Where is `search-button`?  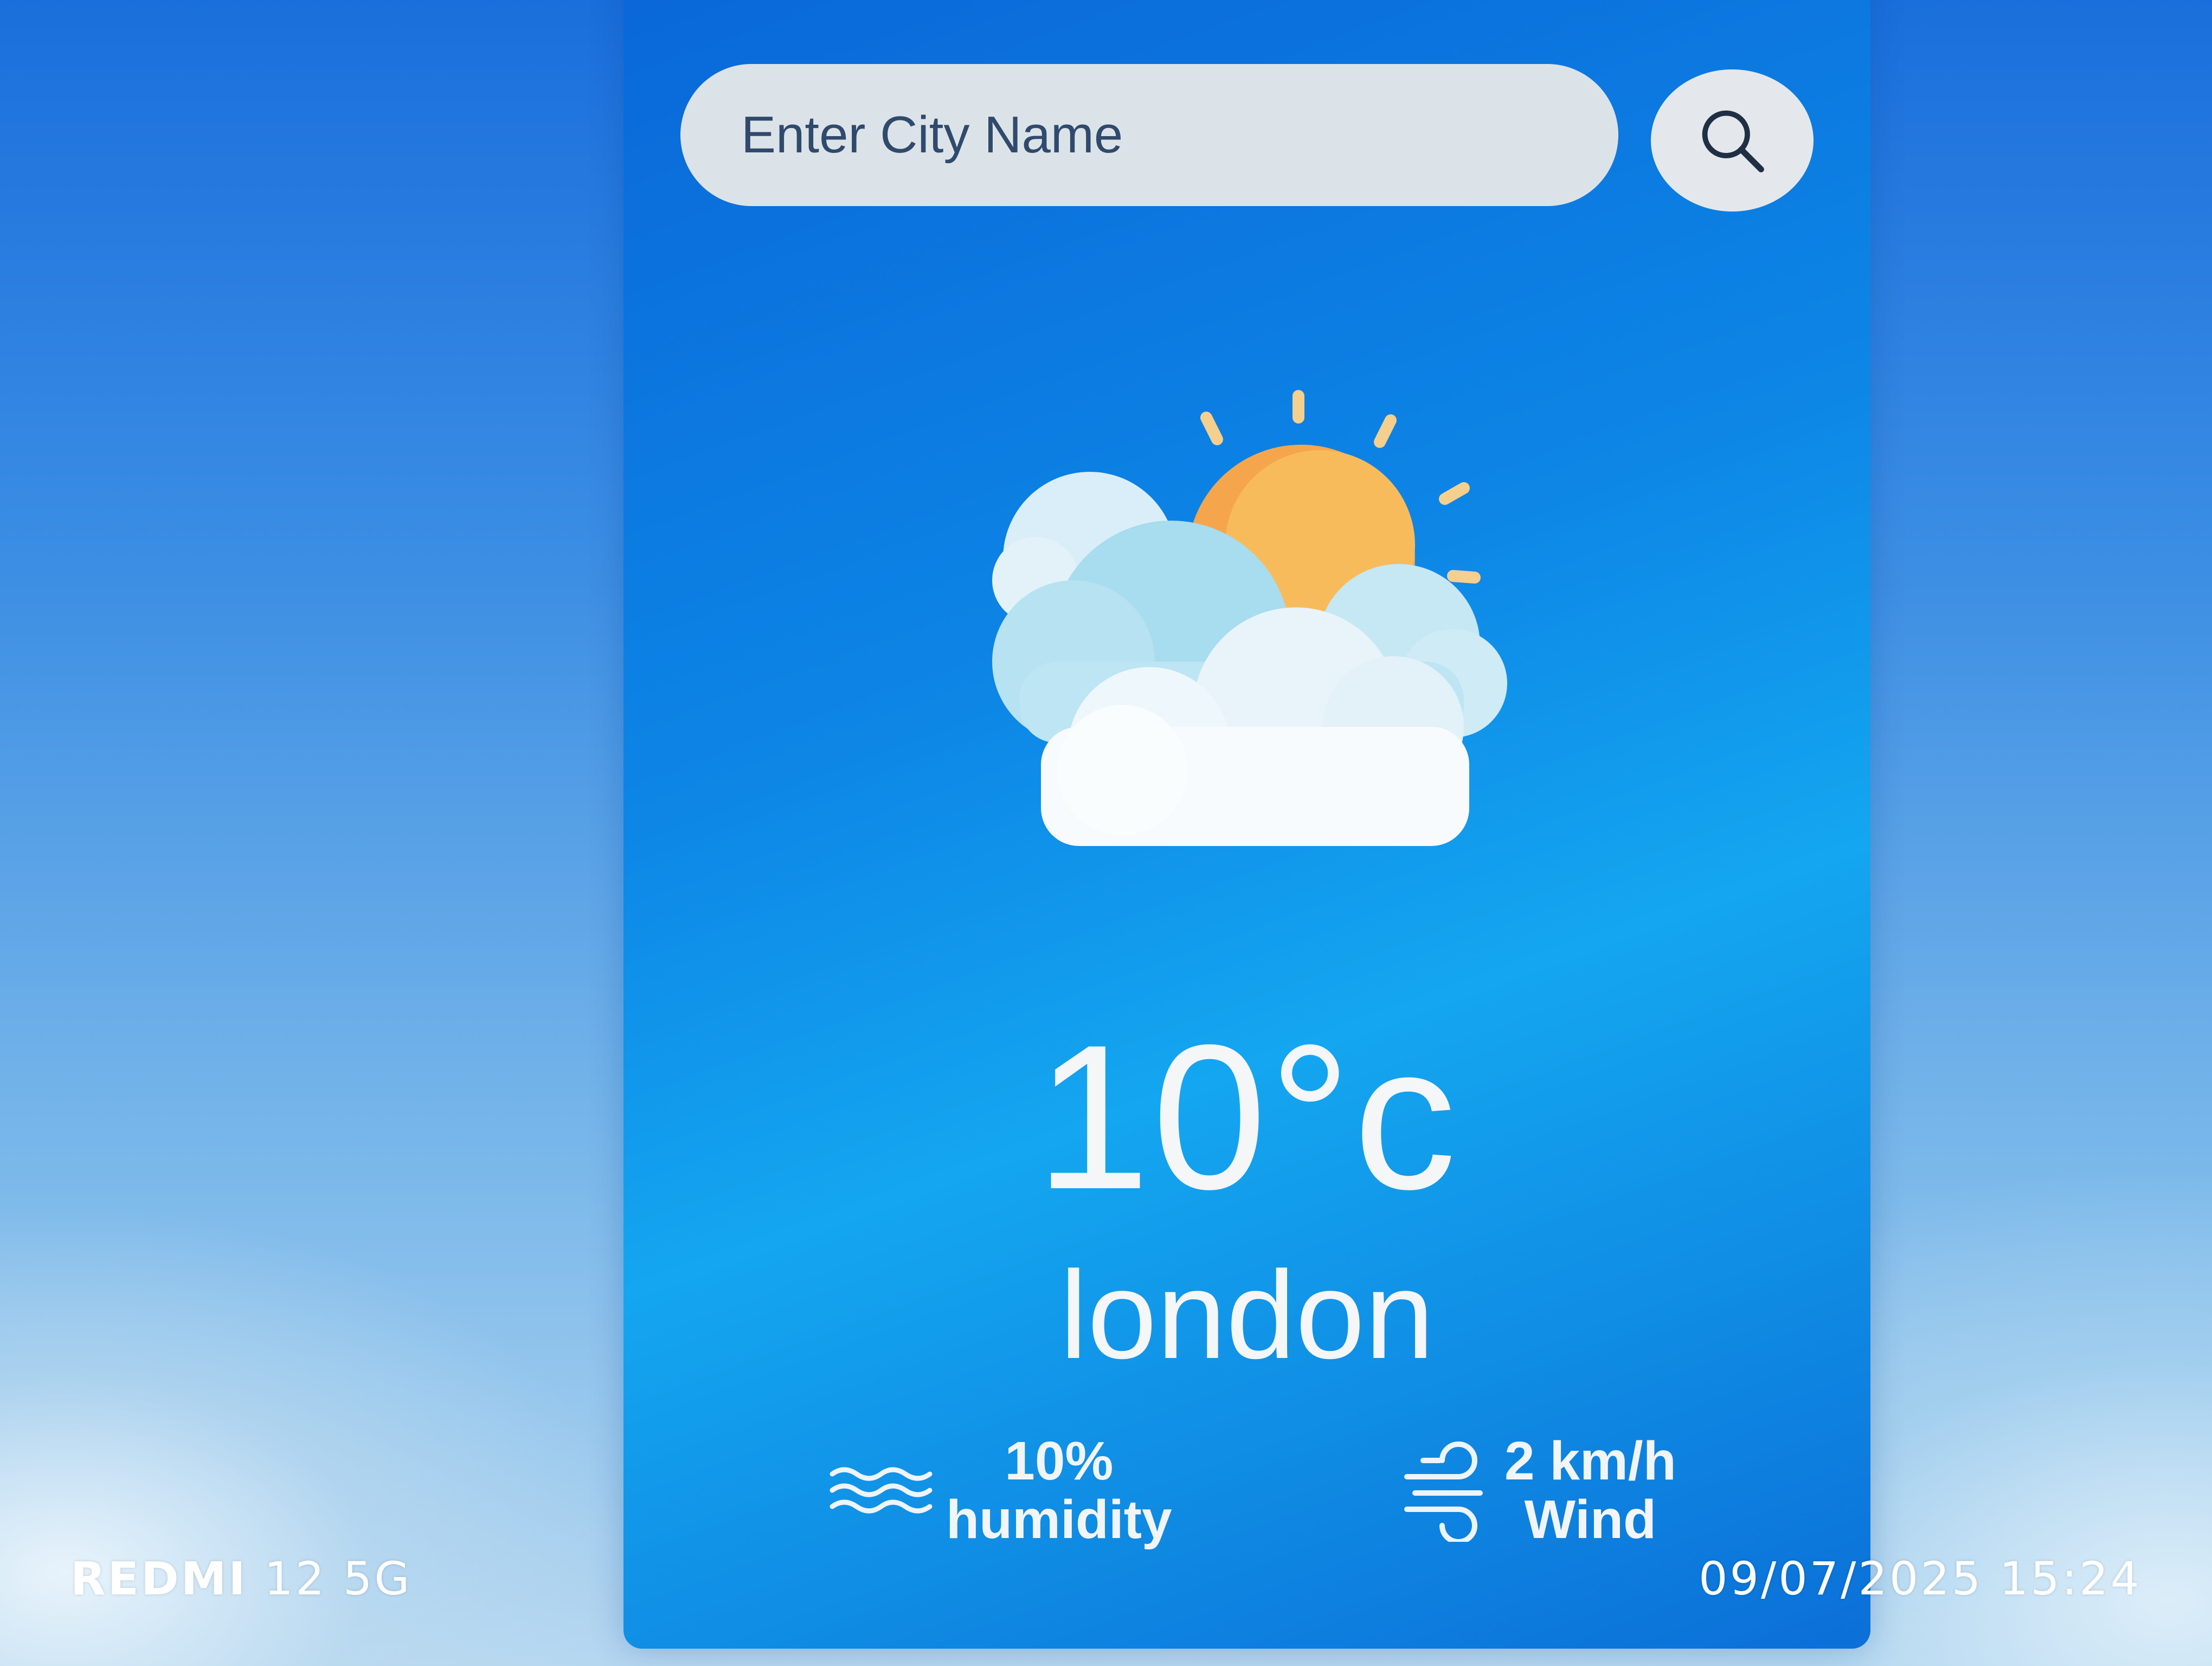 search-button is located at coordinates (1732, 141).